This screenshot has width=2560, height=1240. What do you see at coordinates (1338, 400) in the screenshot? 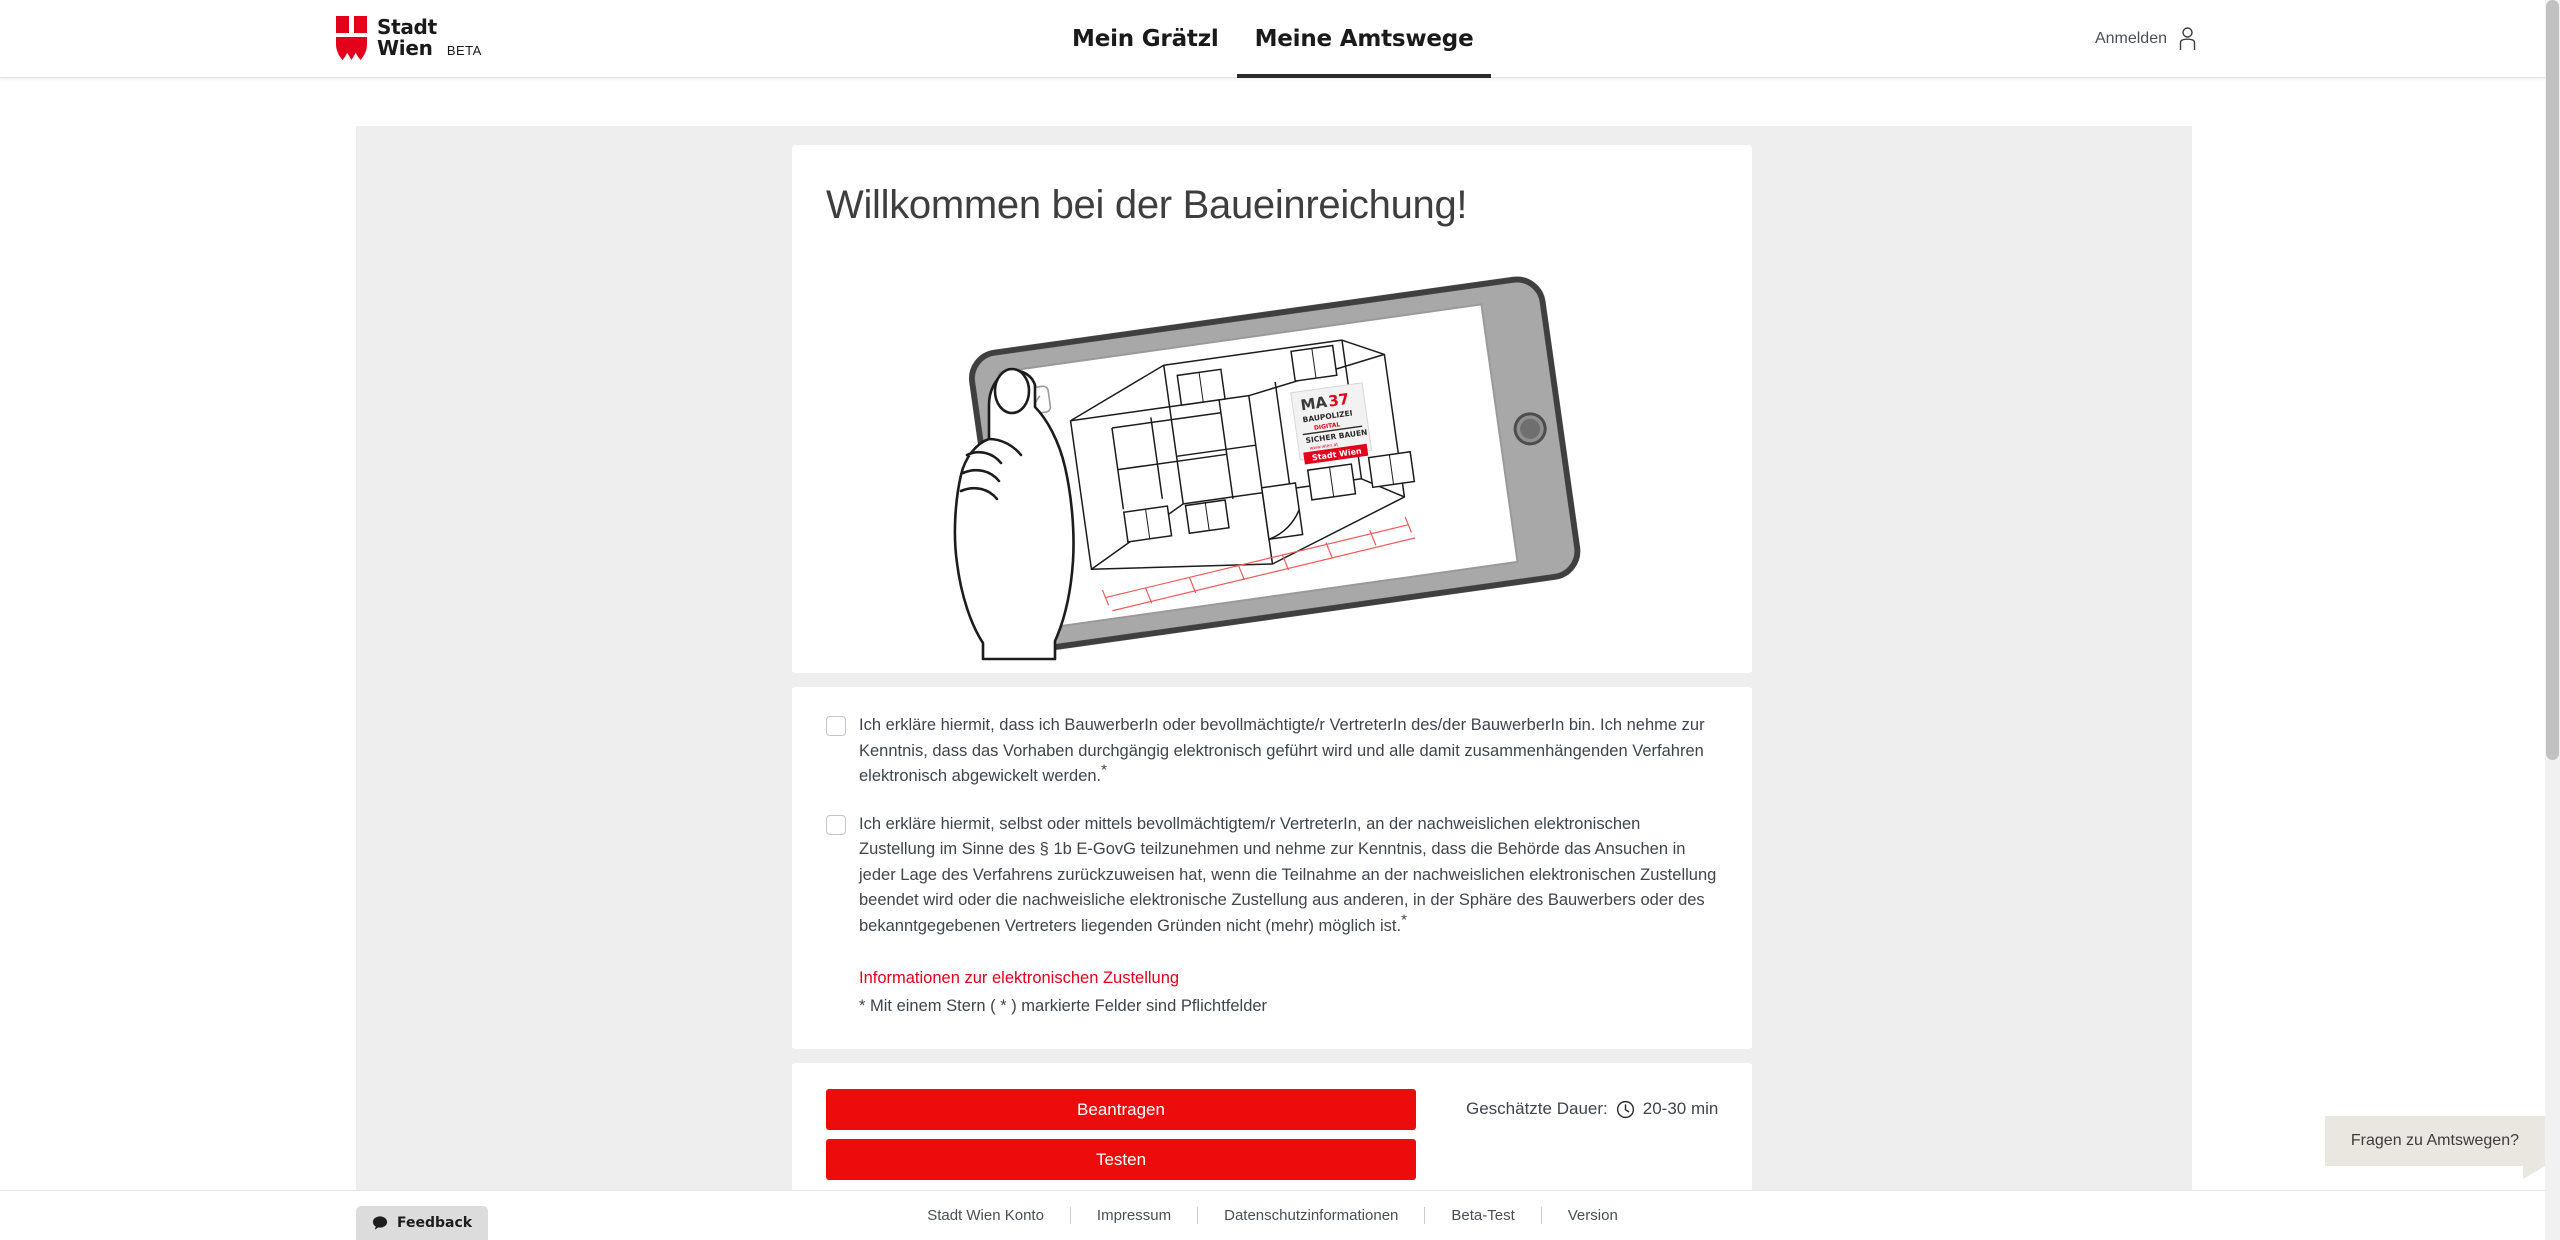
I see `svg-text: 37` at bounding box center [1338, 400].